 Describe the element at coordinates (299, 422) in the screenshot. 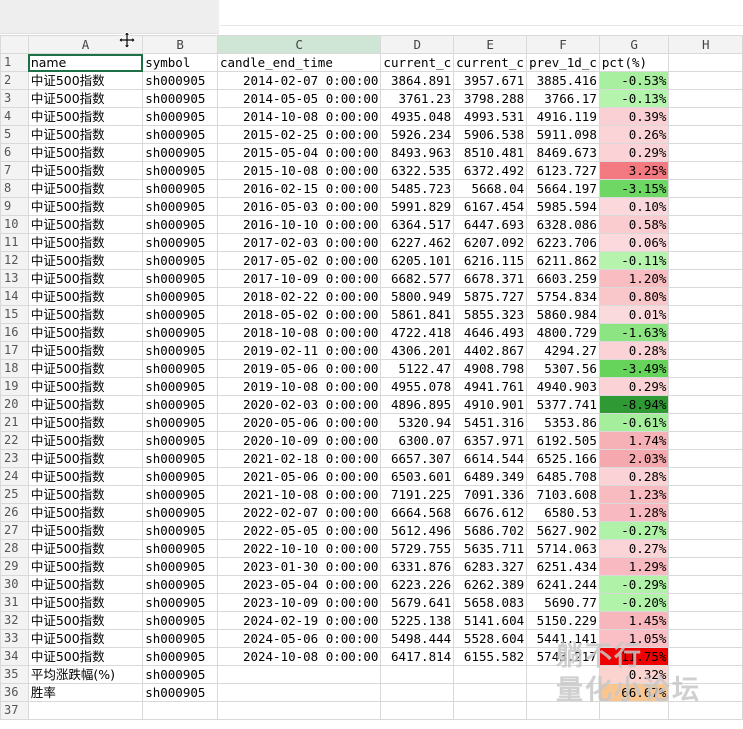

I see `cell-candle-end-time: 2020-05-06 0:00:00` at that location.